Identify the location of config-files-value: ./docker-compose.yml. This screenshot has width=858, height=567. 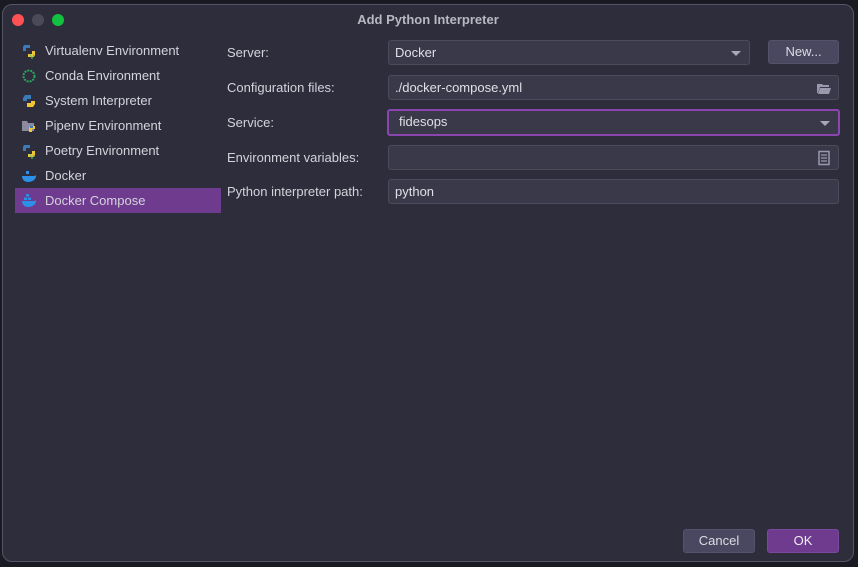
(459, 87).